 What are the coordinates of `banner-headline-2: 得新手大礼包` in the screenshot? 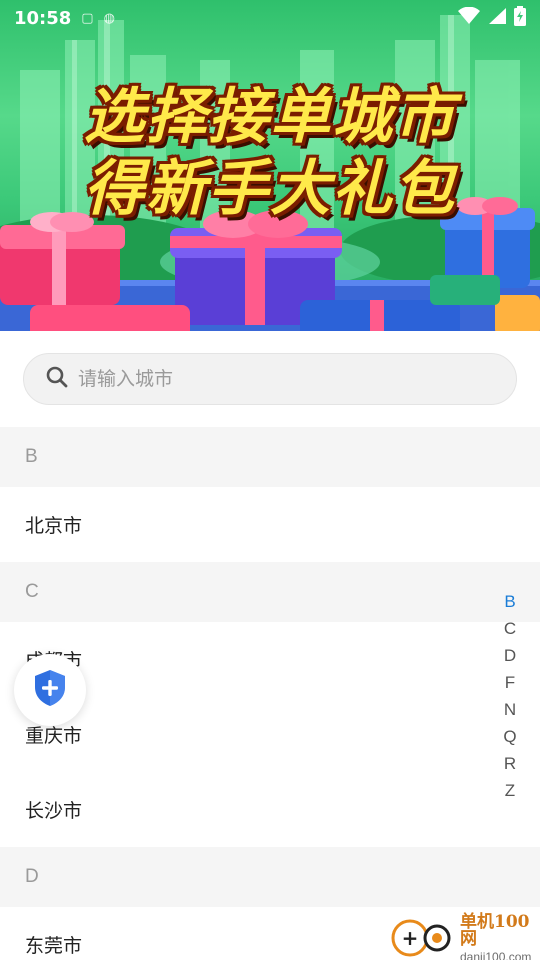 It's located at (270, 189).